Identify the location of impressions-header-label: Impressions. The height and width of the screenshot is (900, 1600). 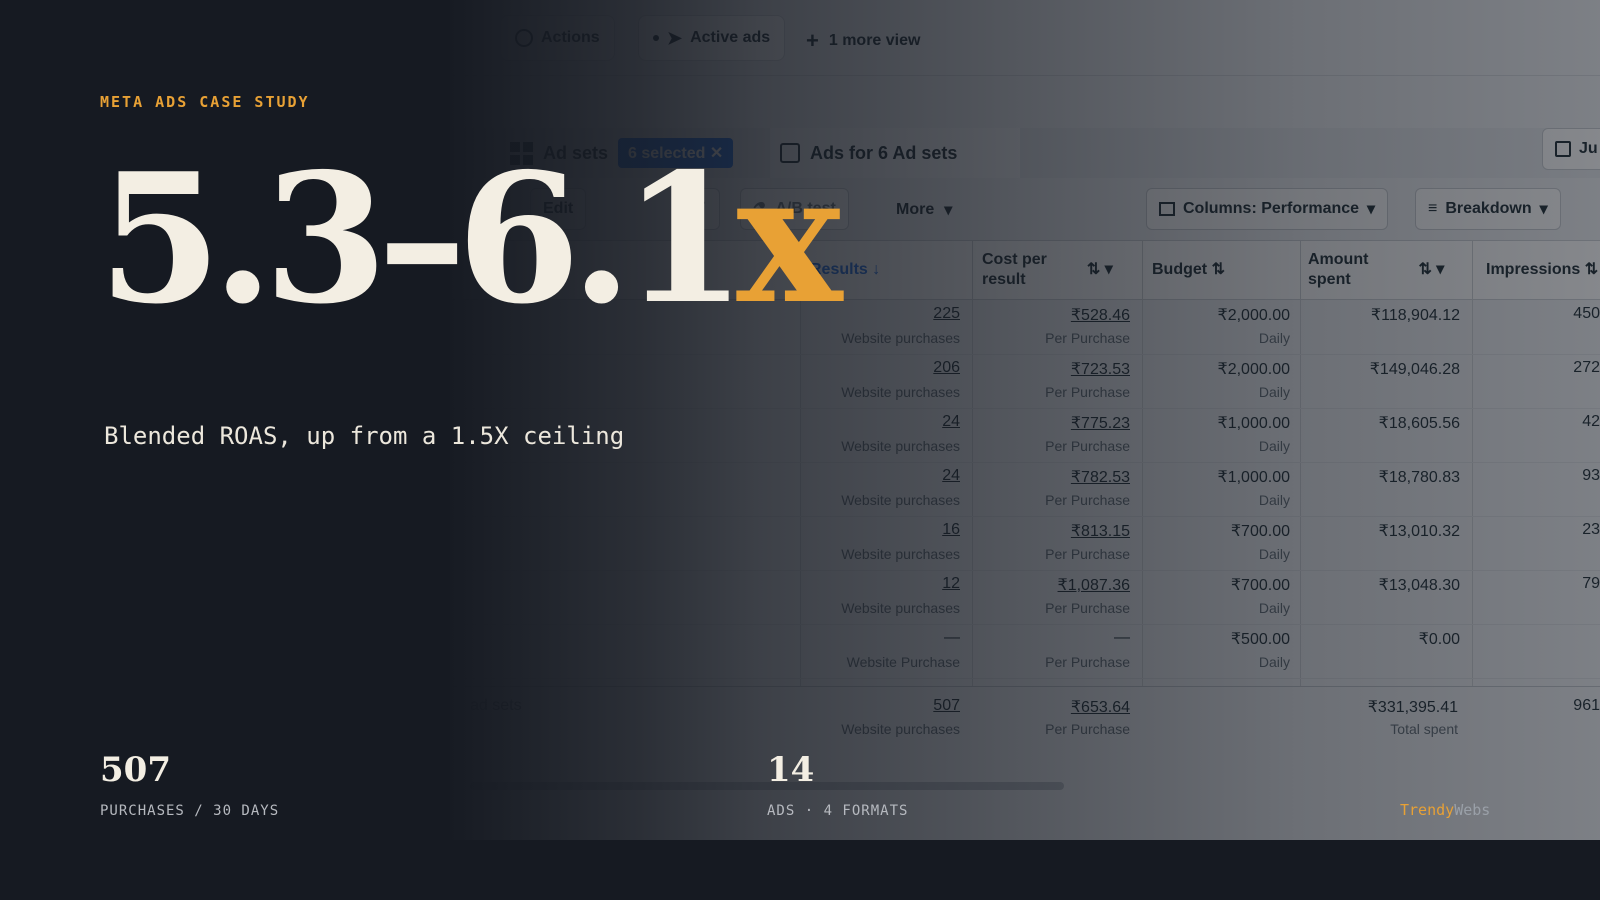
(1533, 269).